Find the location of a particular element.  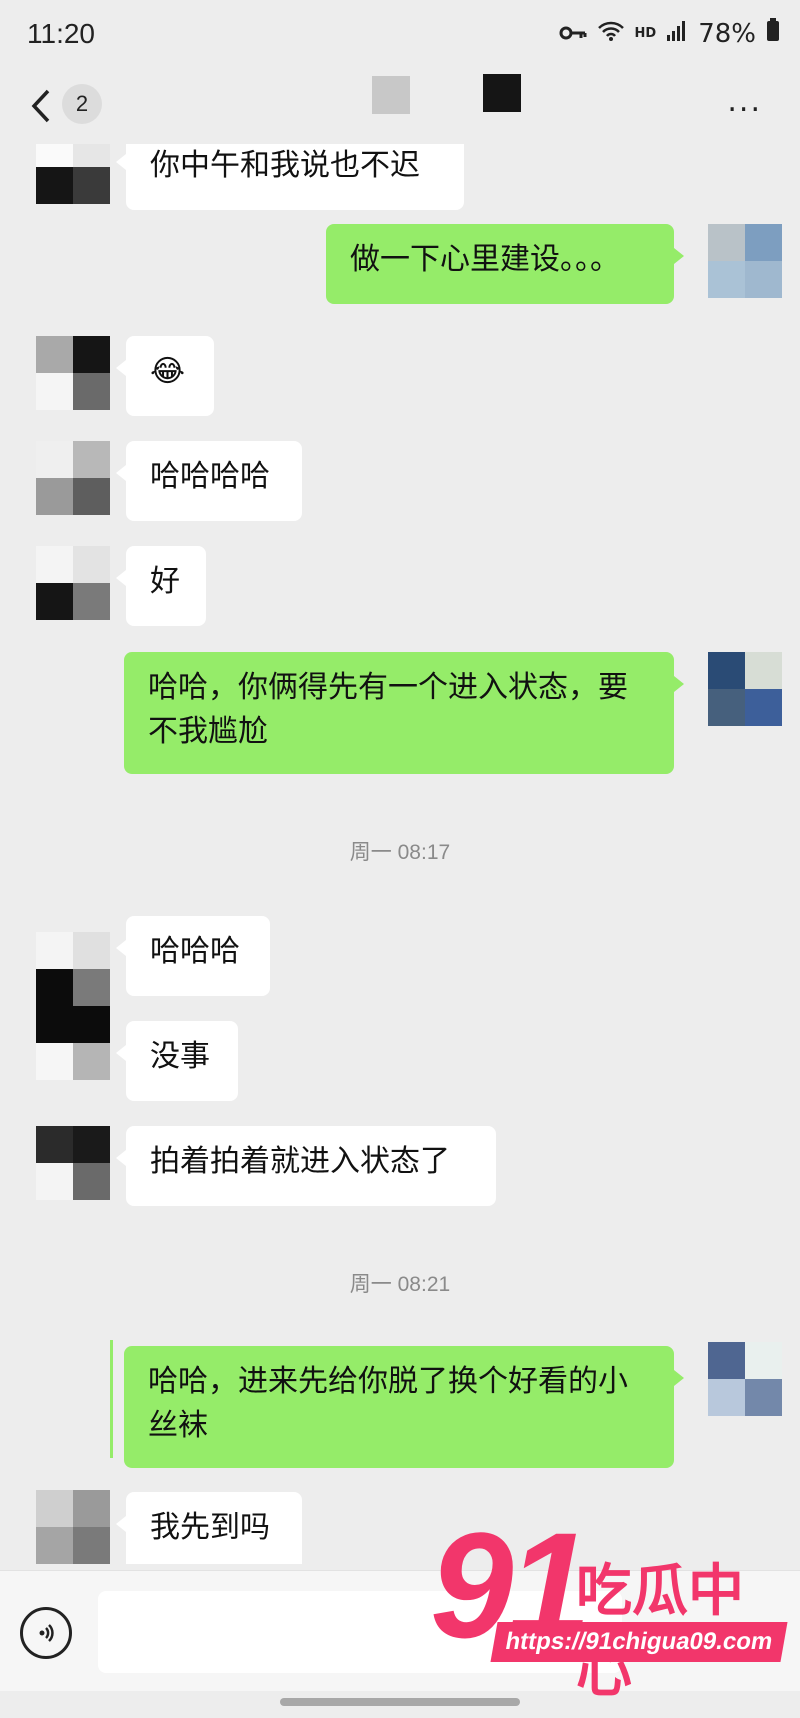

message-bubble-incoming: 没事 is located at coordinates (177, 1061).